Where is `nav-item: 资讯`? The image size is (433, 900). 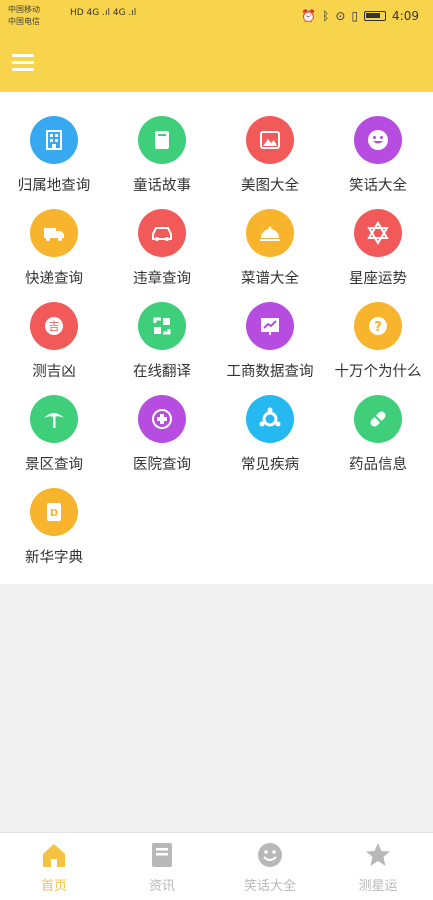 nav-item: 资讯 is located at coordinates (162, 866).